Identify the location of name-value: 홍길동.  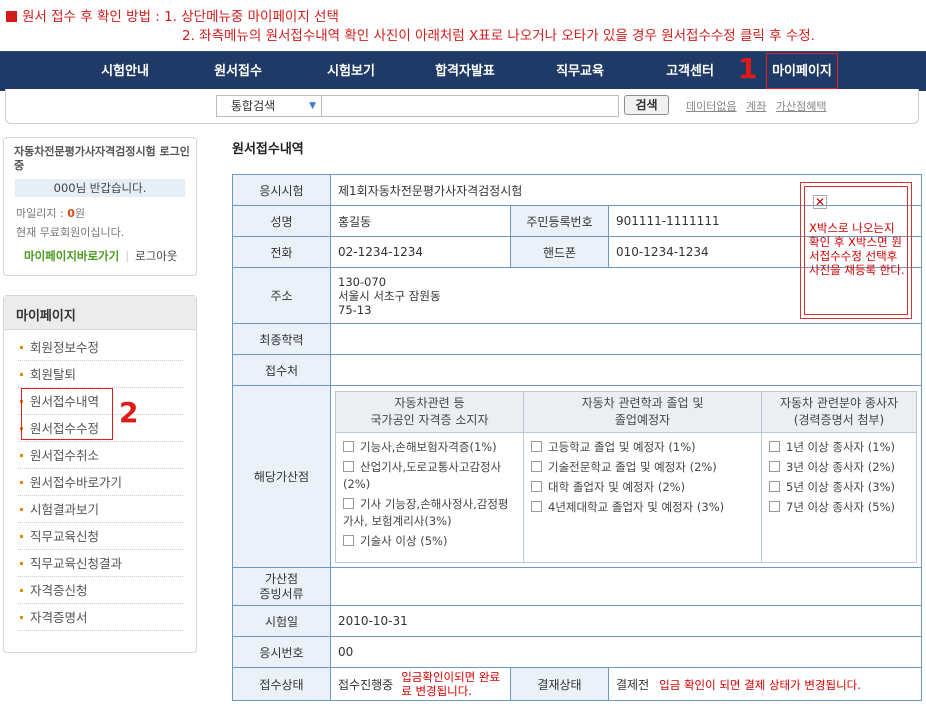
(420, 221).